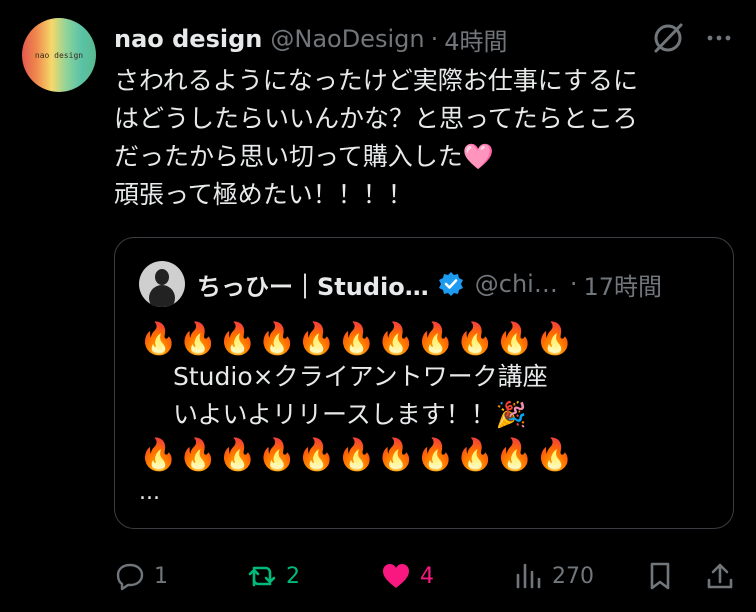 The image size is (756, 612). Describe the element at coordinates (511, 414) in the screenshot. I see `party-popper-emoji: 🎉` at that location.